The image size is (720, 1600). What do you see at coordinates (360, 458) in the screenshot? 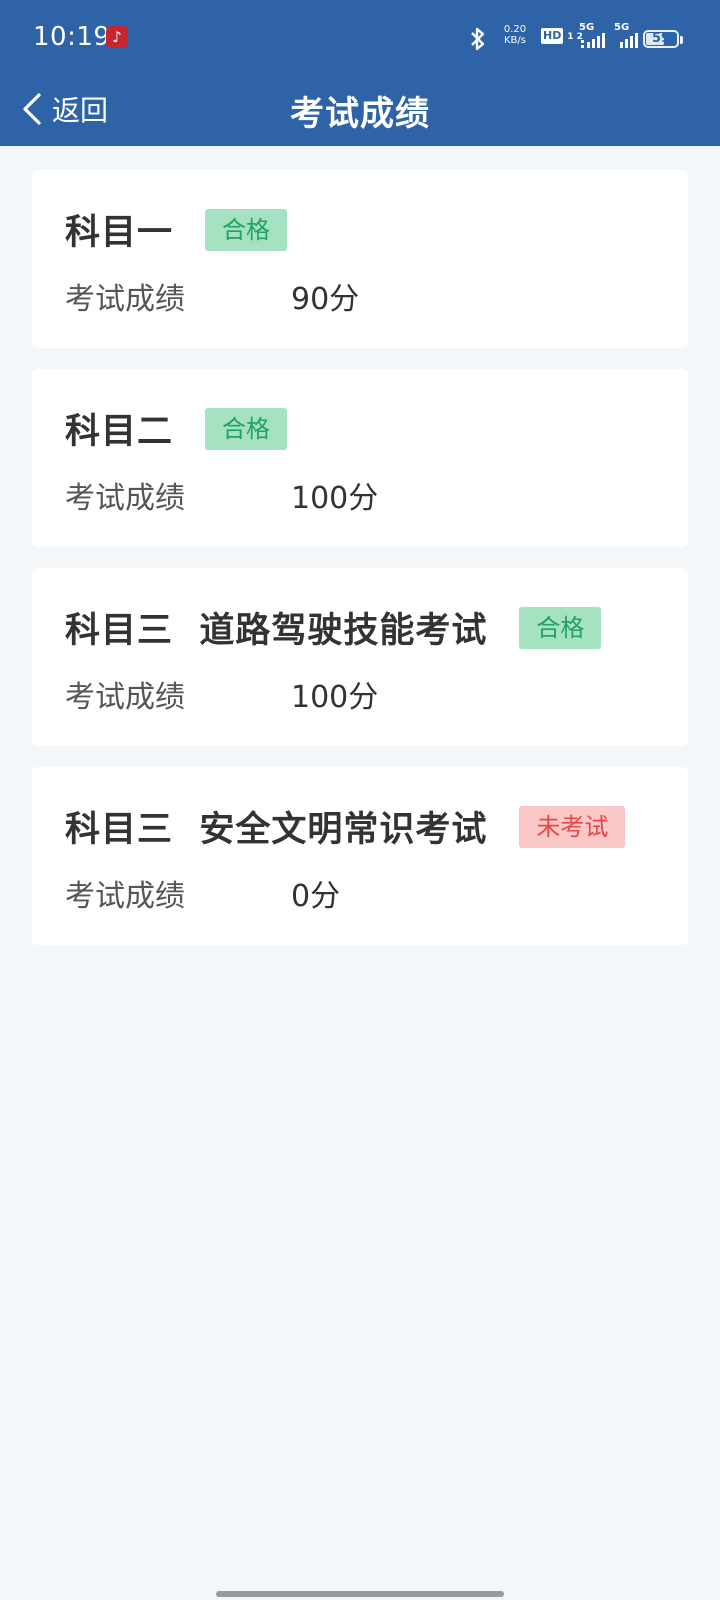
I see `exam-card: 科目二 合格 考试成绩 100分` at bounding box center [360, 458].